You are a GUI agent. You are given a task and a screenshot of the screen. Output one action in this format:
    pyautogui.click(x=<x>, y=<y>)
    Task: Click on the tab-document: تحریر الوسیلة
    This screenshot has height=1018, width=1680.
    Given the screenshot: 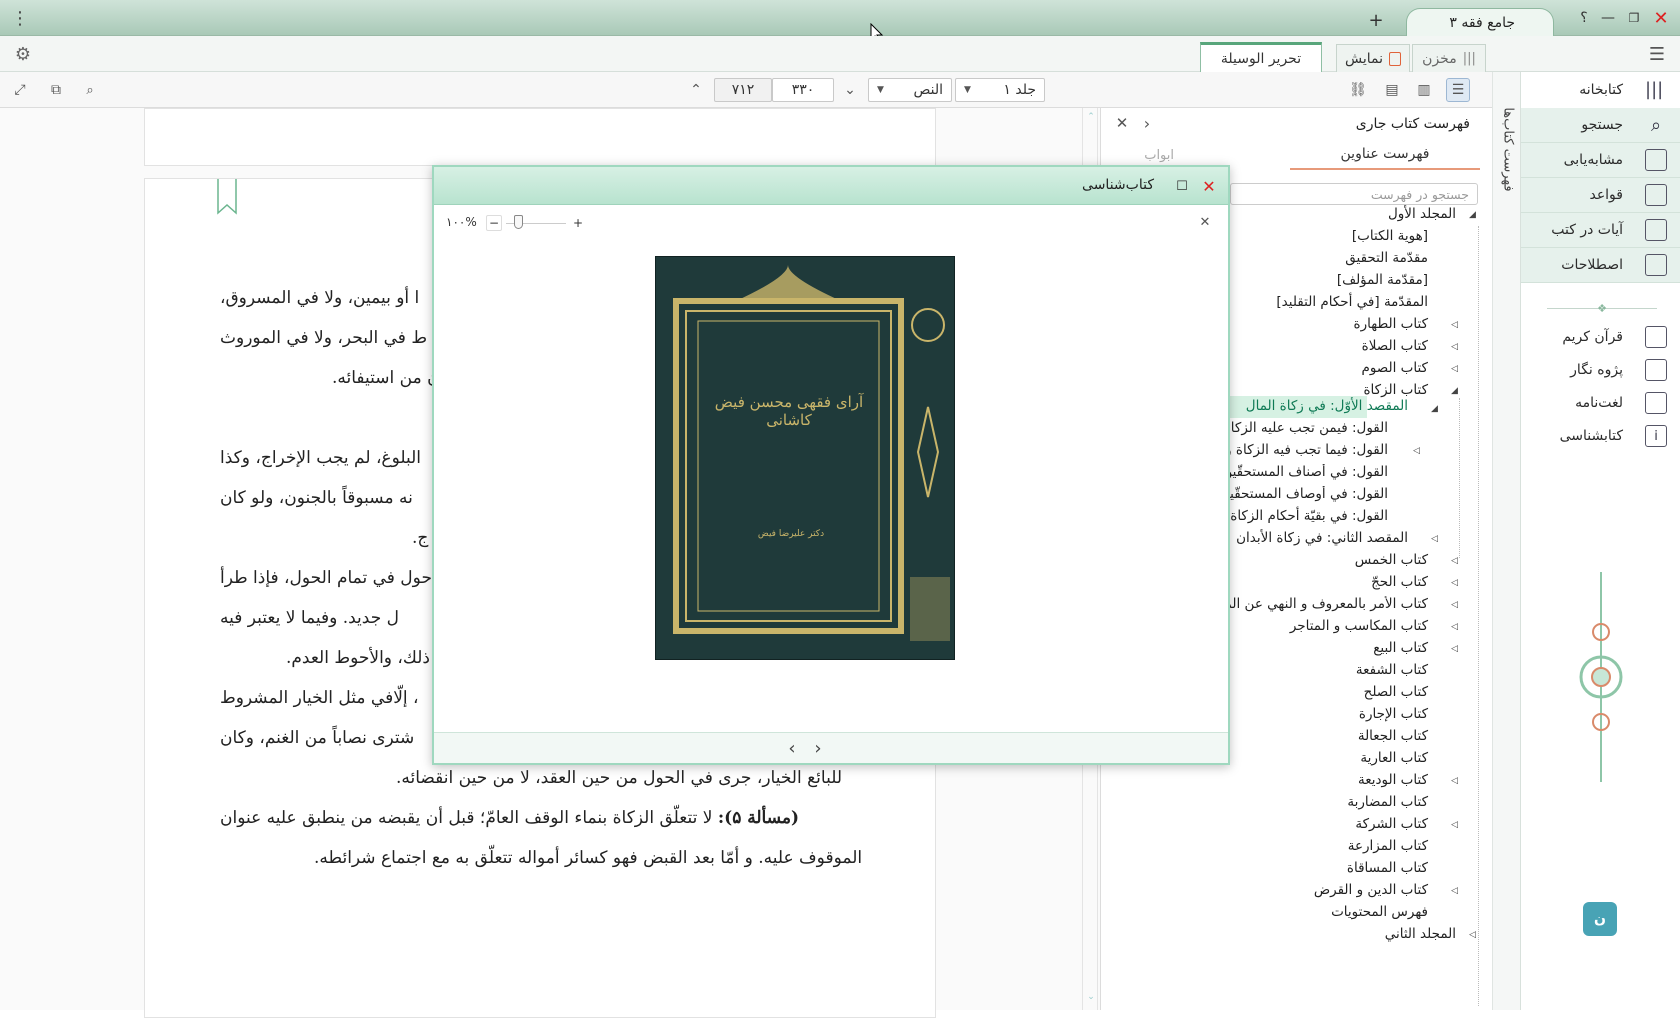 What is the action you would take?
    pyautogui.click(x=1261, y=57)
    